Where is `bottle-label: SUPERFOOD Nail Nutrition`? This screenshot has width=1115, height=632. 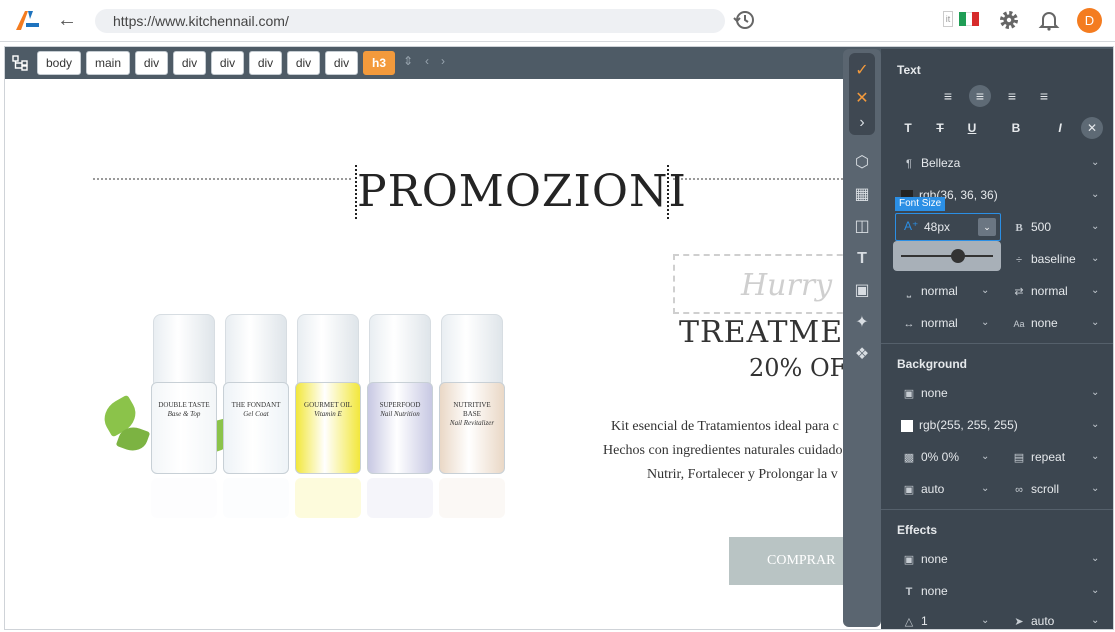 bottle-label: SUPERFOOD Nail Nutrition is located at coordinates (400, 409).